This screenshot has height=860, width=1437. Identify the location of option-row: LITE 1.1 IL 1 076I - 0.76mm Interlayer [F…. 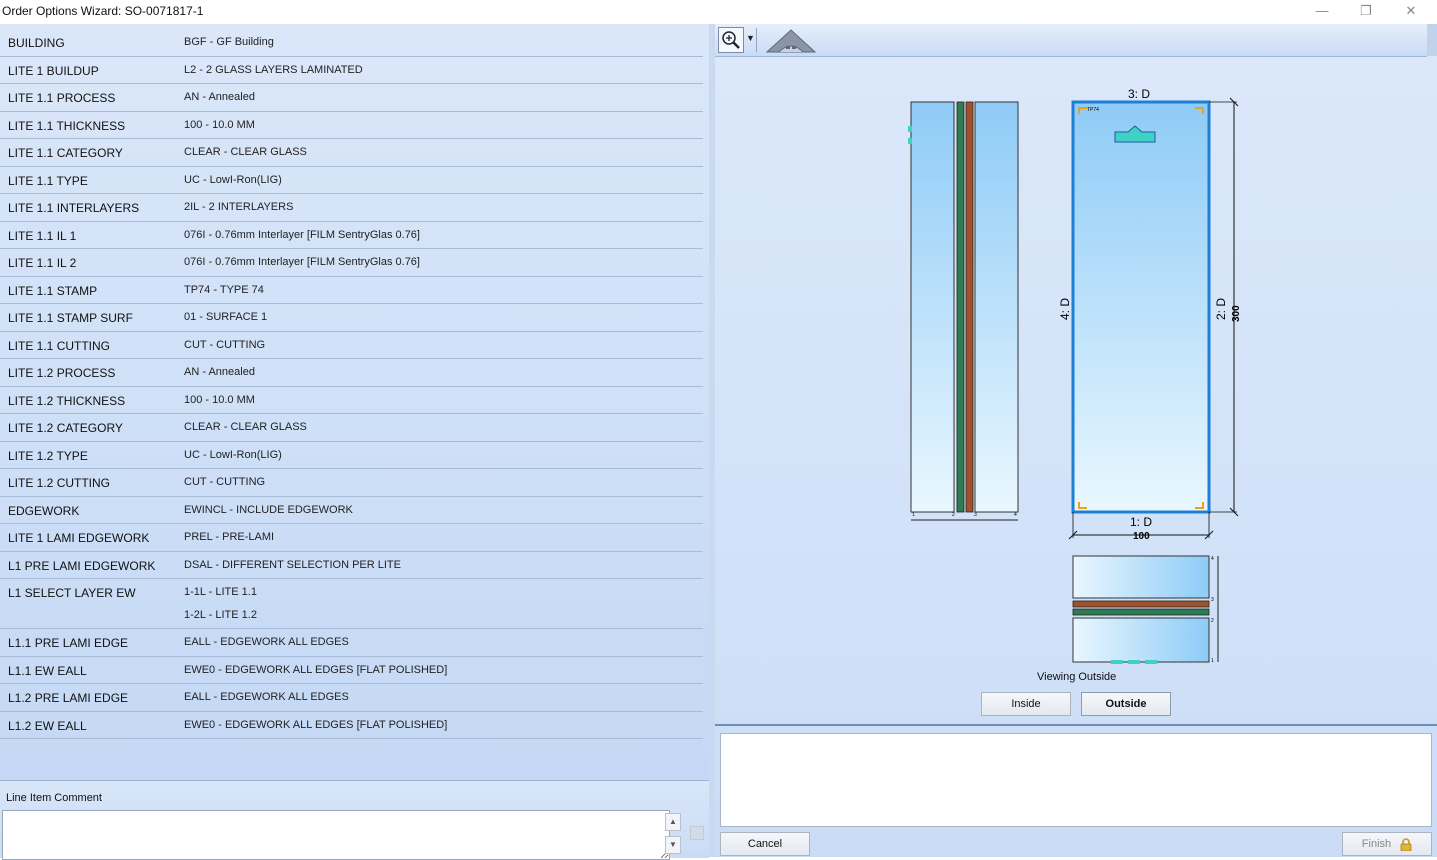
(351, 235).